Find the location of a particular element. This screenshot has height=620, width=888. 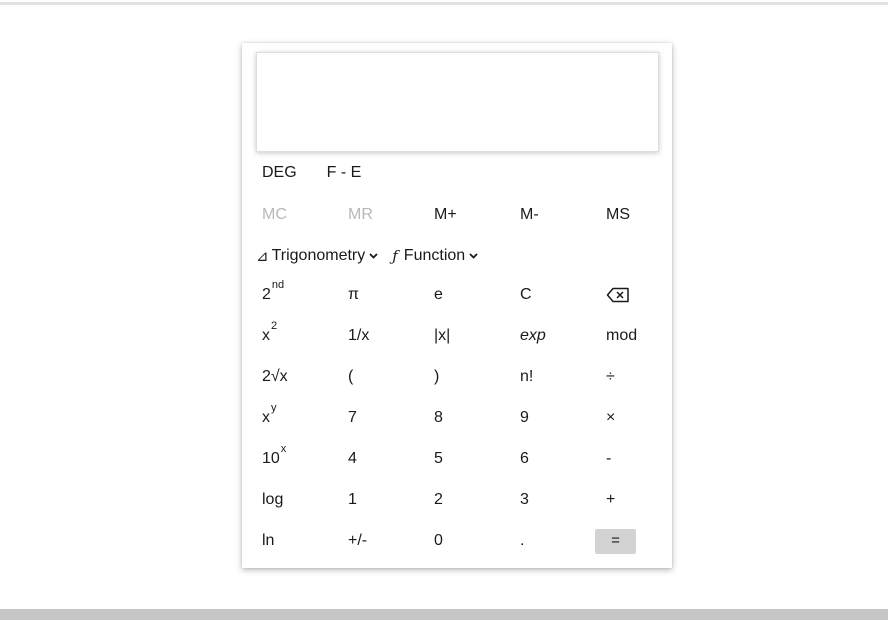

second-sup: nd is located at coordinates (278, 285).